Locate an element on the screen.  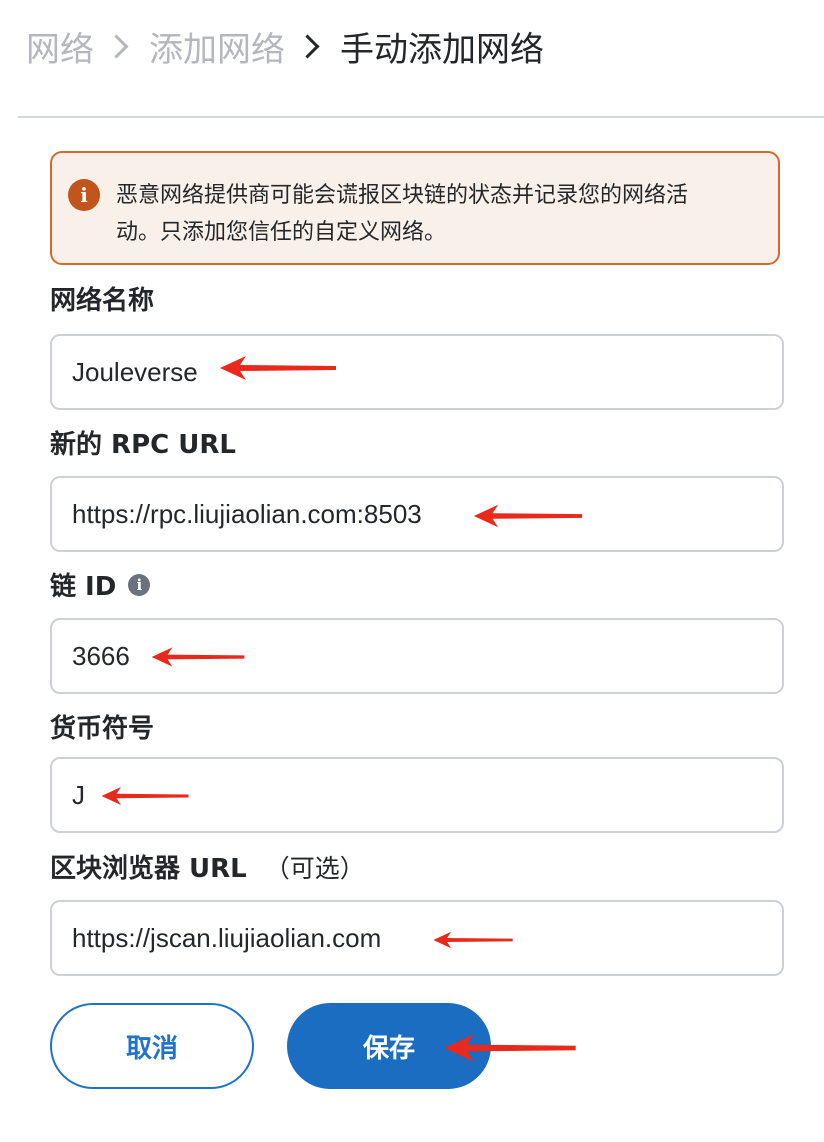
breadcrumb-add-network: 添加网络 is located at coordinates (217, 46).